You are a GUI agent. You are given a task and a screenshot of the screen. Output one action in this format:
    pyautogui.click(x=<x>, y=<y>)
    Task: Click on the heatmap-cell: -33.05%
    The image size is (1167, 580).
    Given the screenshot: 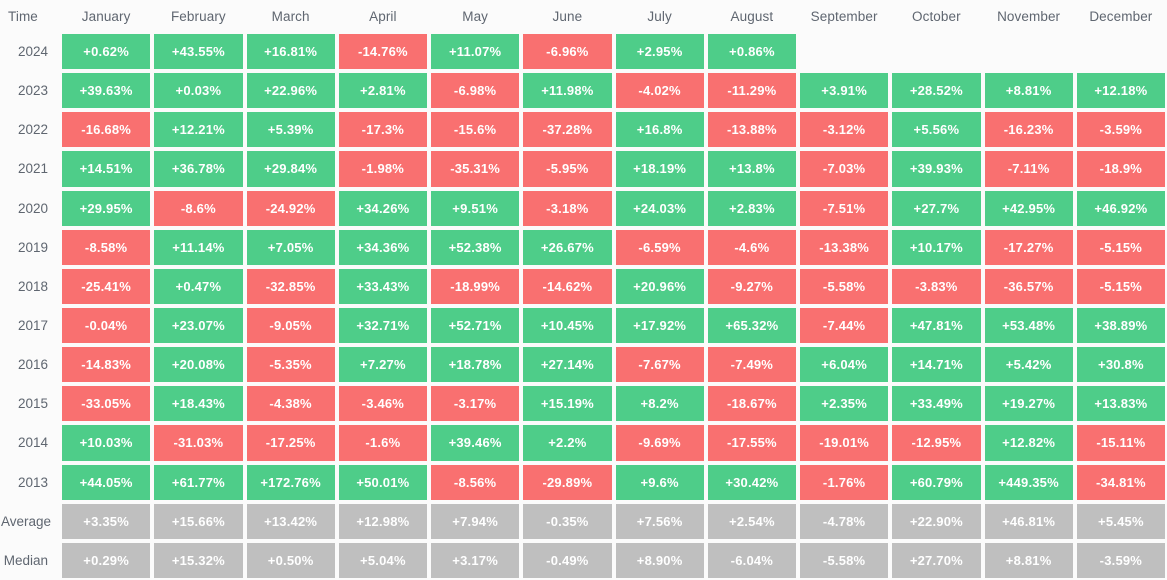 What is the action you would take?
    pyautogui.click(x=106, y=404)
    